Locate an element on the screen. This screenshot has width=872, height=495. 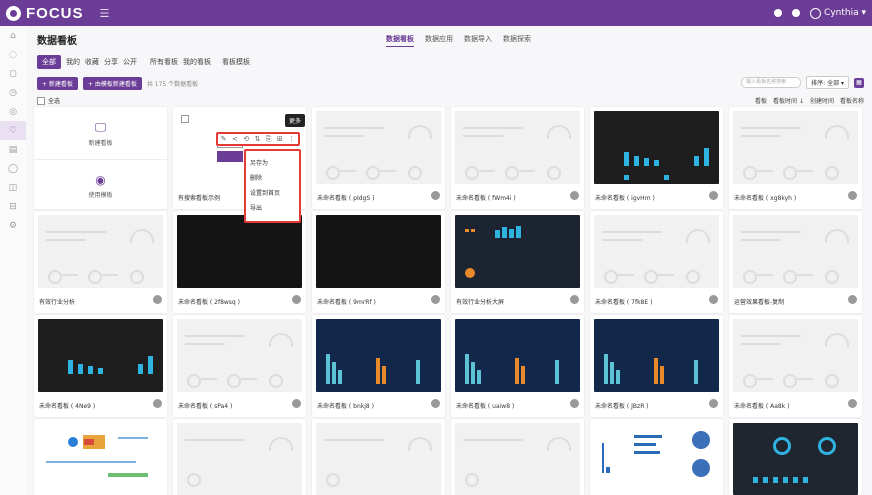
sidebar-item-explore: ◎ is located at coordinates (13, 111).